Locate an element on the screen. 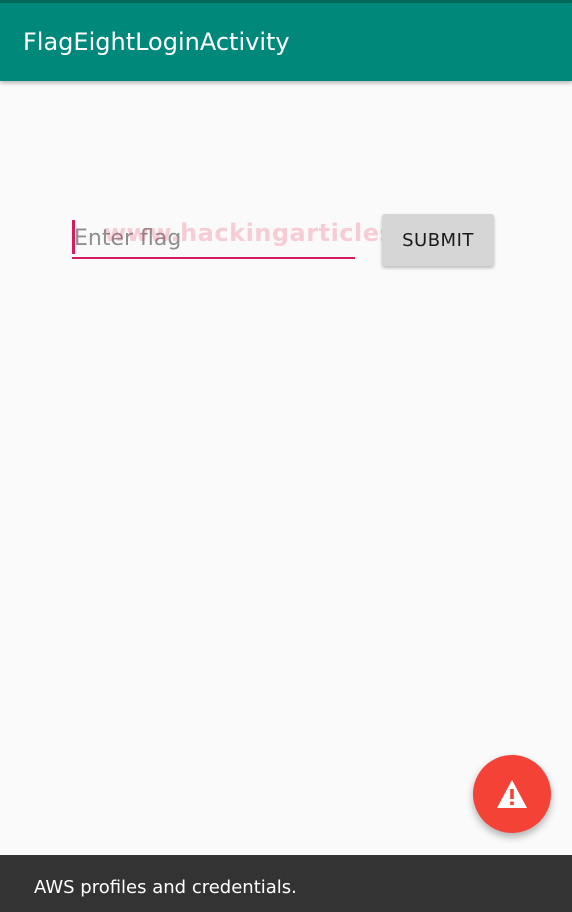 The height and width of the screenshot is (912, 572). warning-icon is located at coordinates (512, 794).